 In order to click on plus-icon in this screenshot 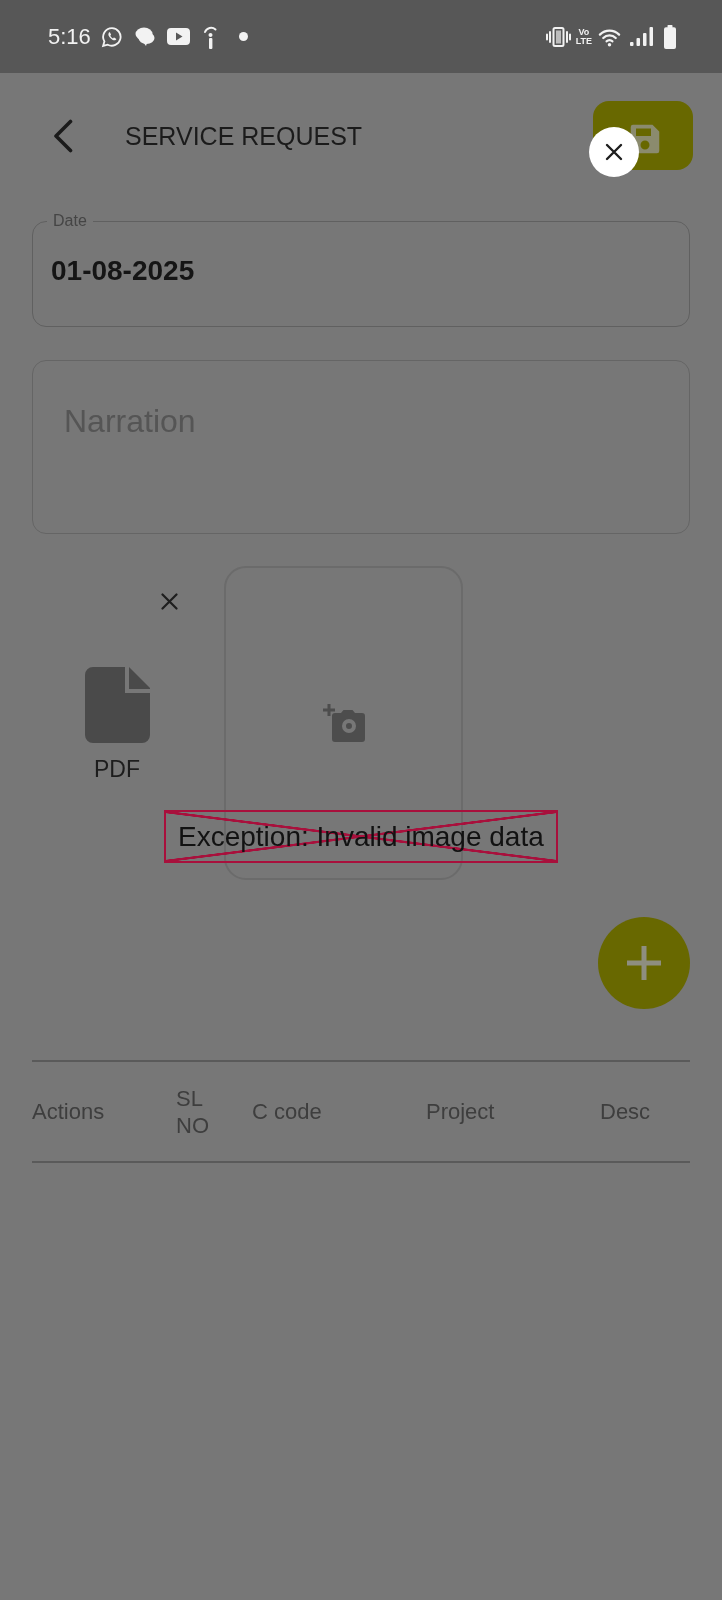, I will do `click(644, 963)`.